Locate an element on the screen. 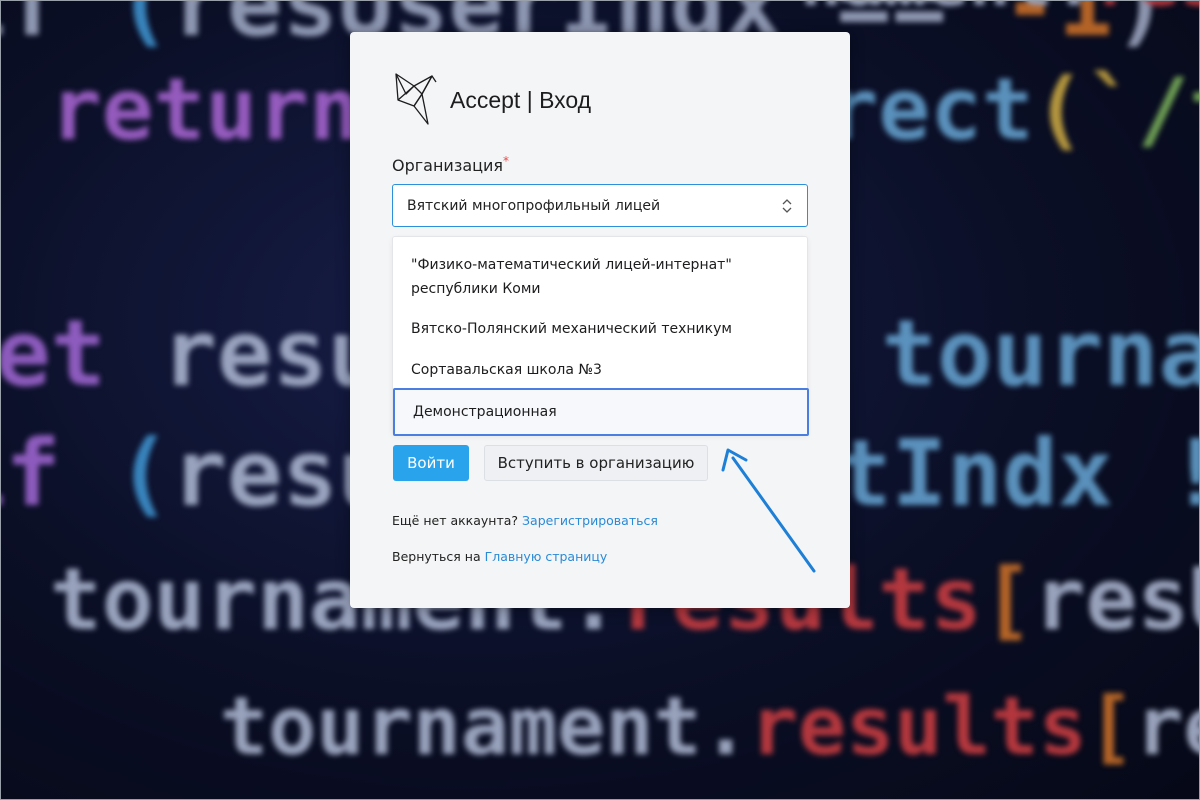  register-prompt: Ещё нет аккаунта? Зарегистрироваться is located at coordinates (525, 520).